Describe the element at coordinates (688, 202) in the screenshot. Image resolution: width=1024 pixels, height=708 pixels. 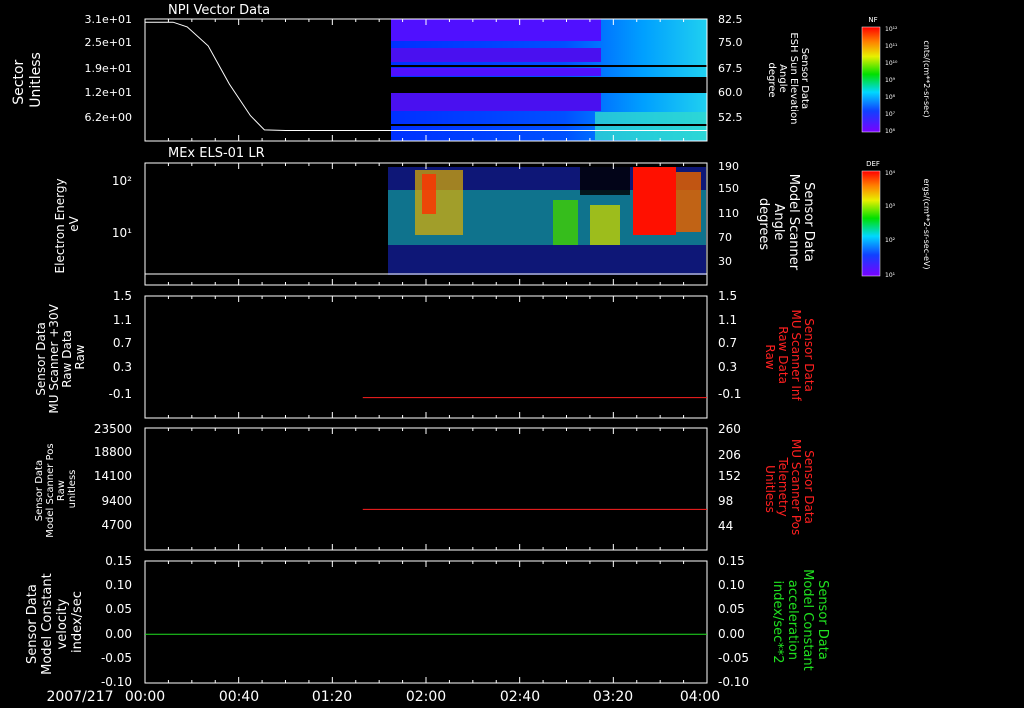
I see `els-heat-hot-tail` at that location.